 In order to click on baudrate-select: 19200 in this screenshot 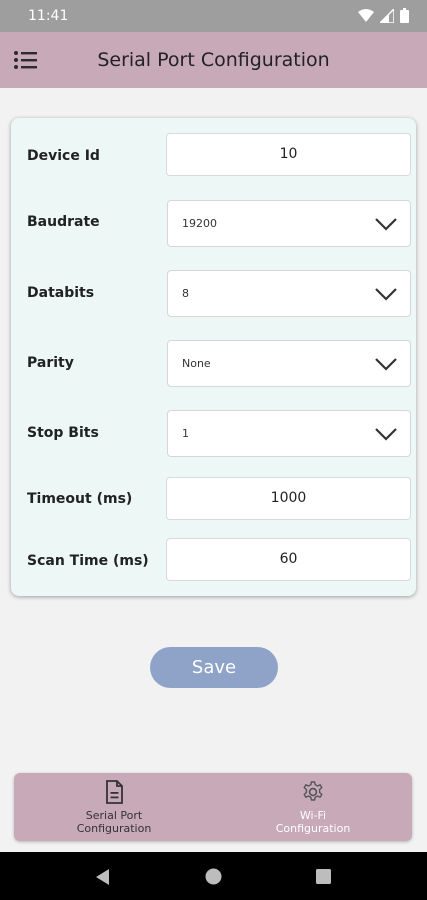, I will do `click(289, 223)`.